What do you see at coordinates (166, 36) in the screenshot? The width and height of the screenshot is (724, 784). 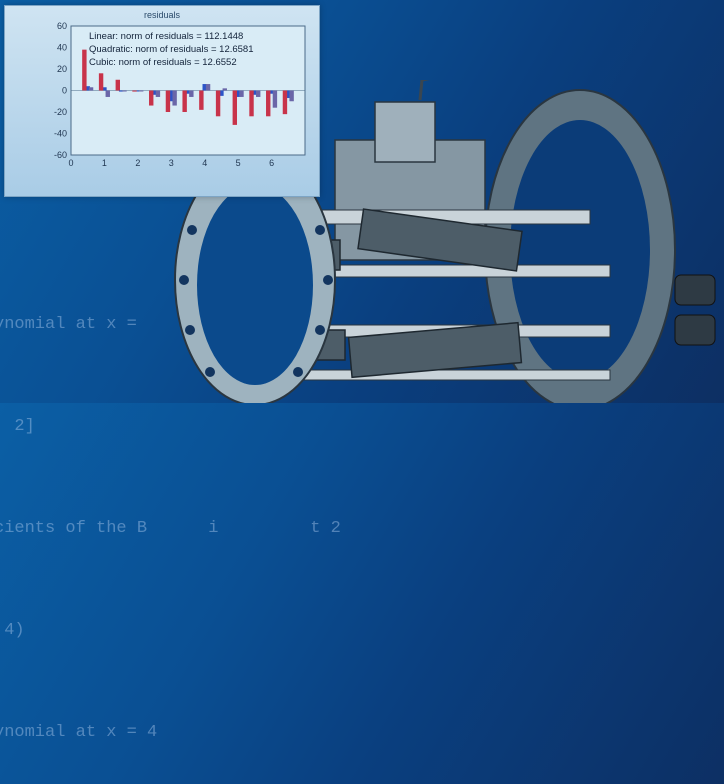 I see `legend-entry: Linear: norm of residuals = 112.1448` at bounding box center [166, 36].